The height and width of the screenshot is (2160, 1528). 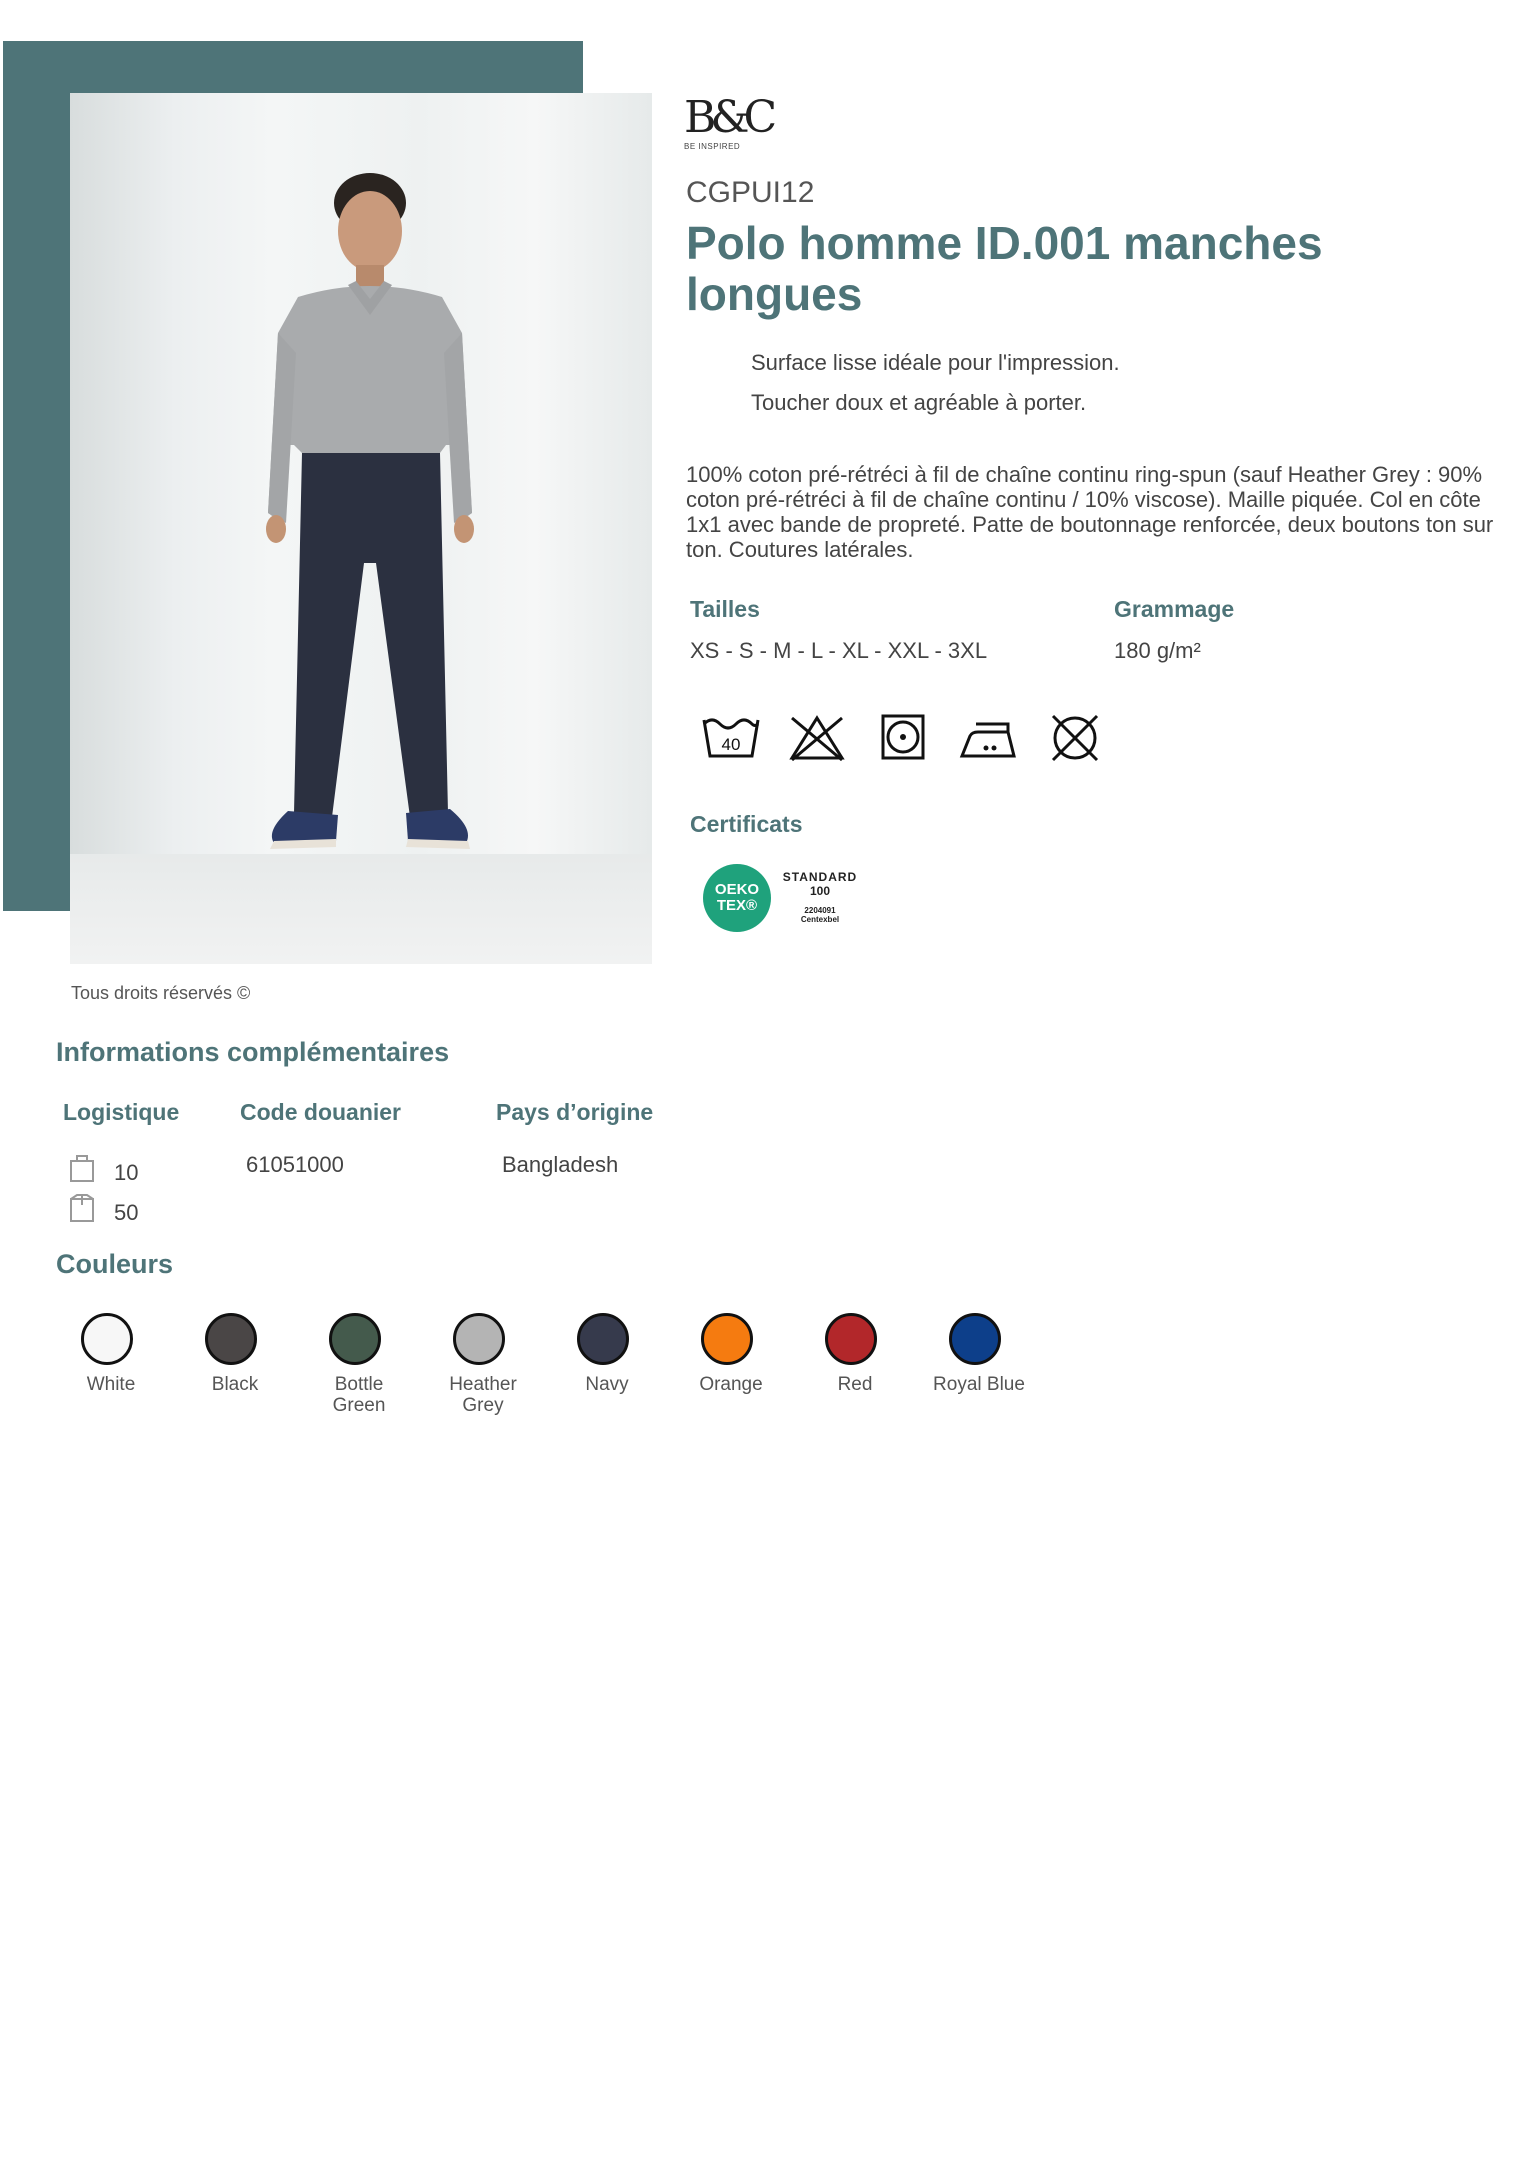 I want to click on color-name: Heather Grey, so click(x=483, y=1395).